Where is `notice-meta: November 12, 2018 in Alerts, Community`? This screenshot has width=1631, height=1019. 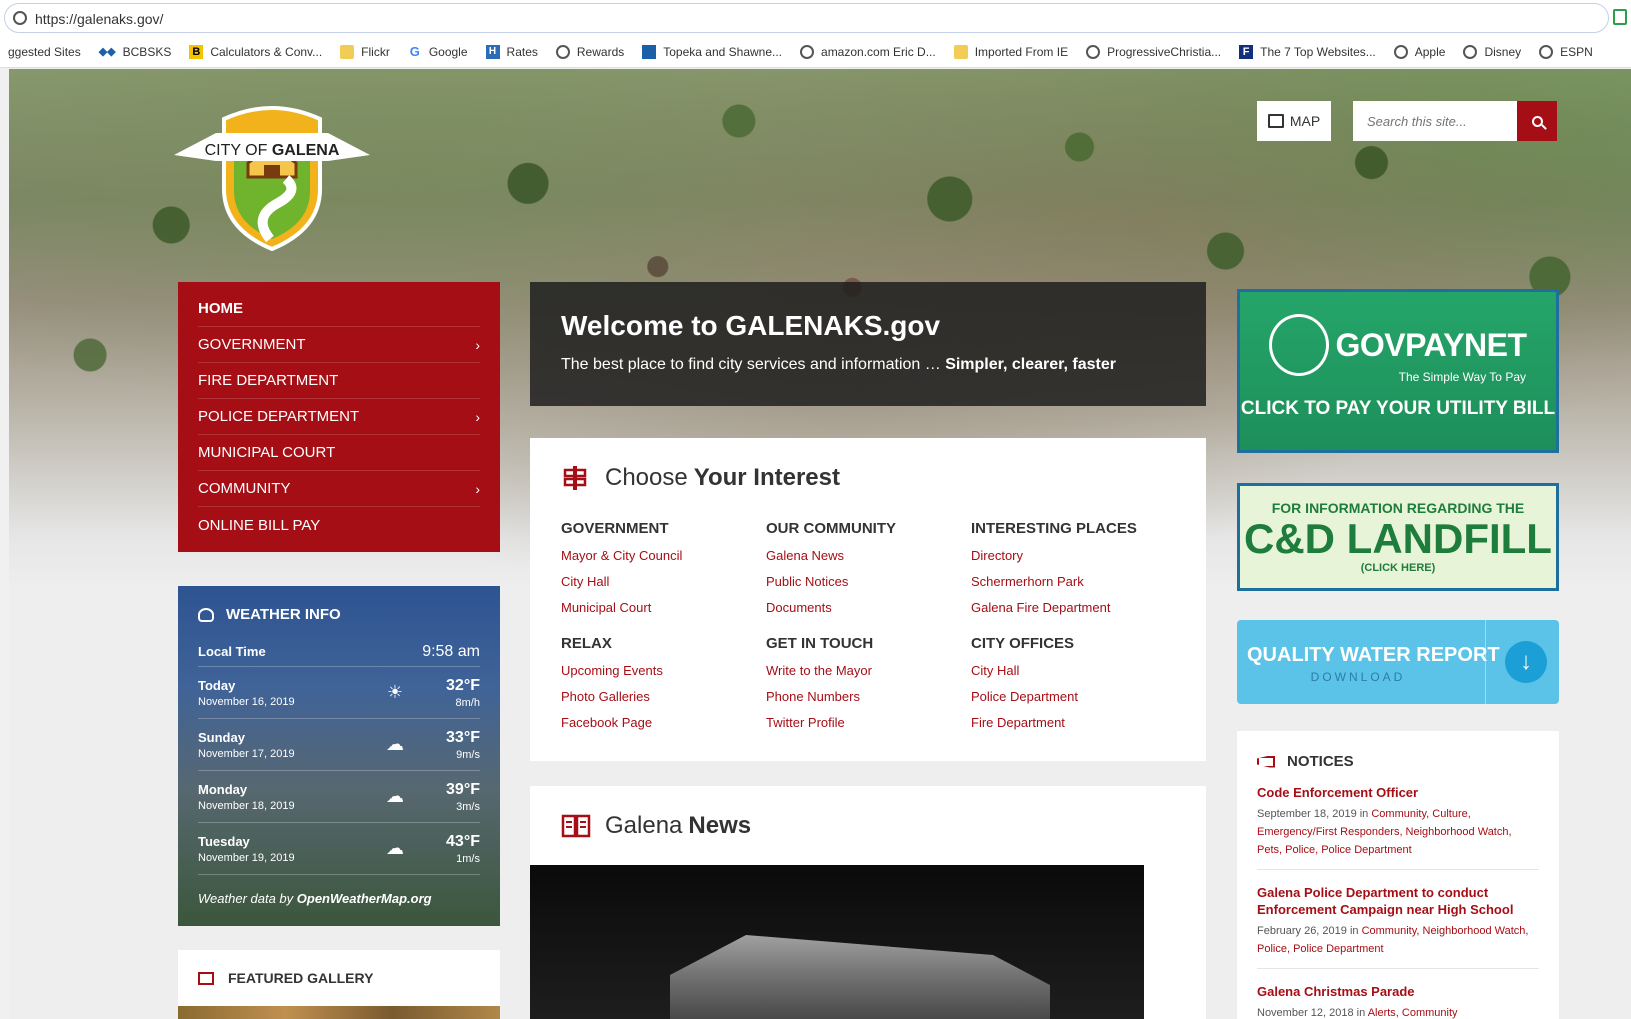 notice-meta: November 12, 2018 in Alerts, Community is located at coordinates (1357, 1013).